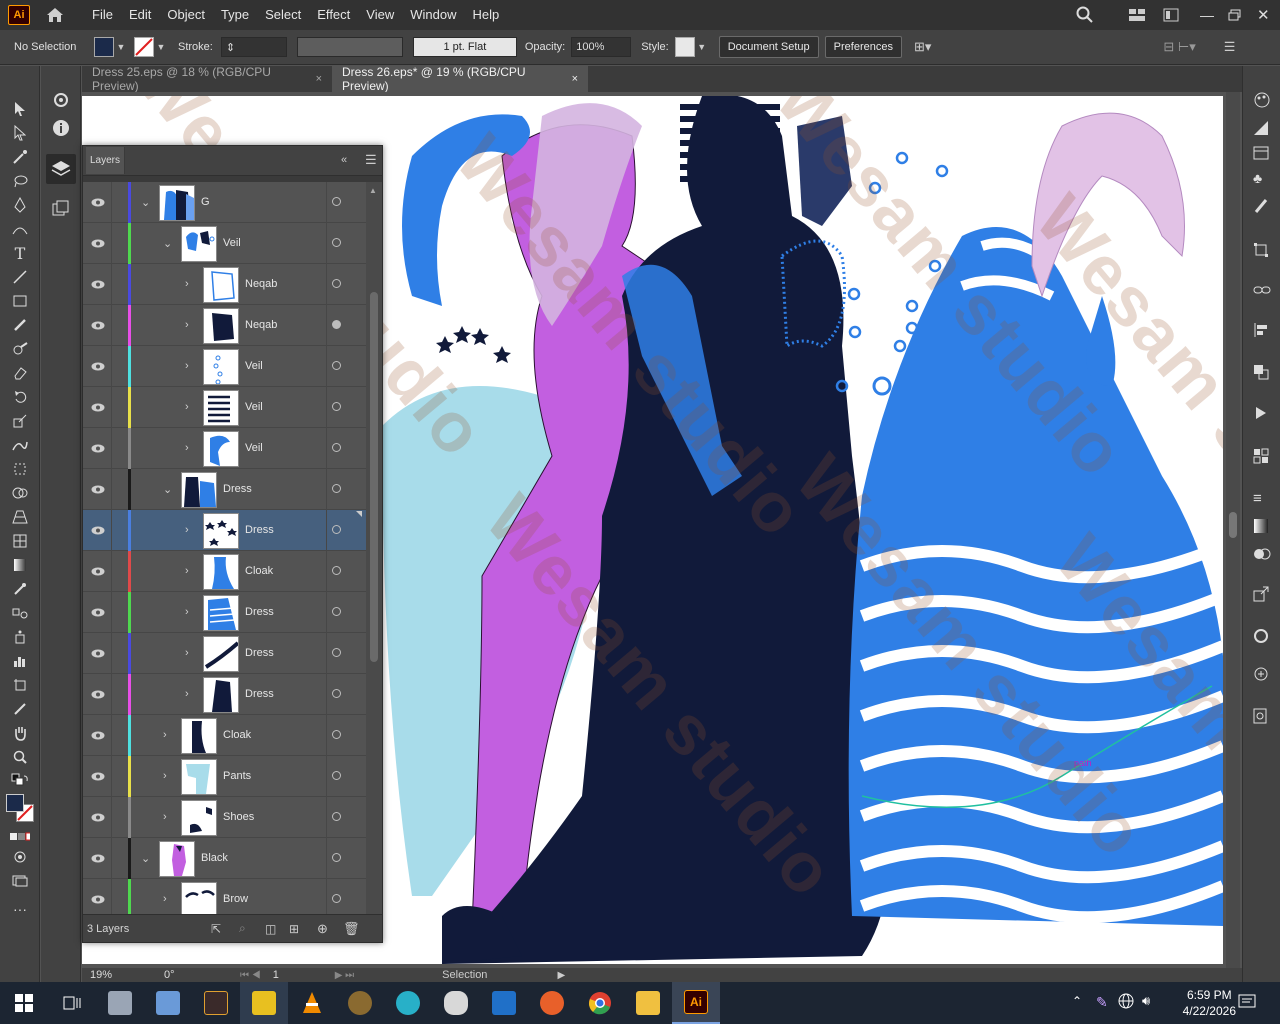  Describe the element at coordinates (144, 47) in the screenshot. I see `stroke-swatch` at that location.